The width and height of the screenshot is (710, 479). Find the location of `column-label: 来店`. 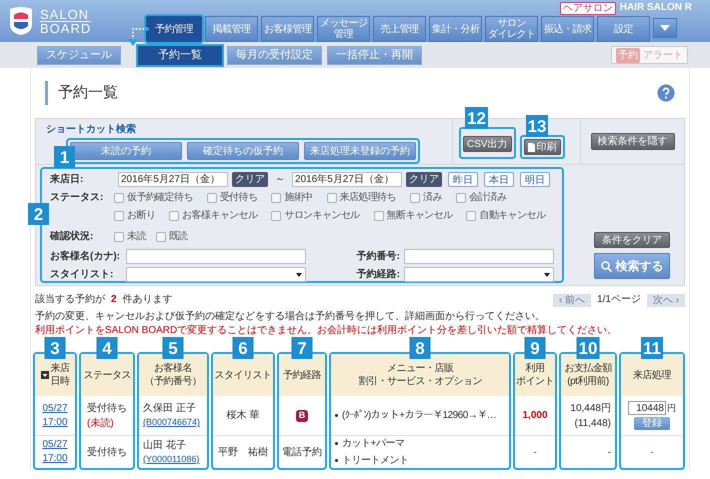

column-label: 来店 is located at coordinates (60, 368).